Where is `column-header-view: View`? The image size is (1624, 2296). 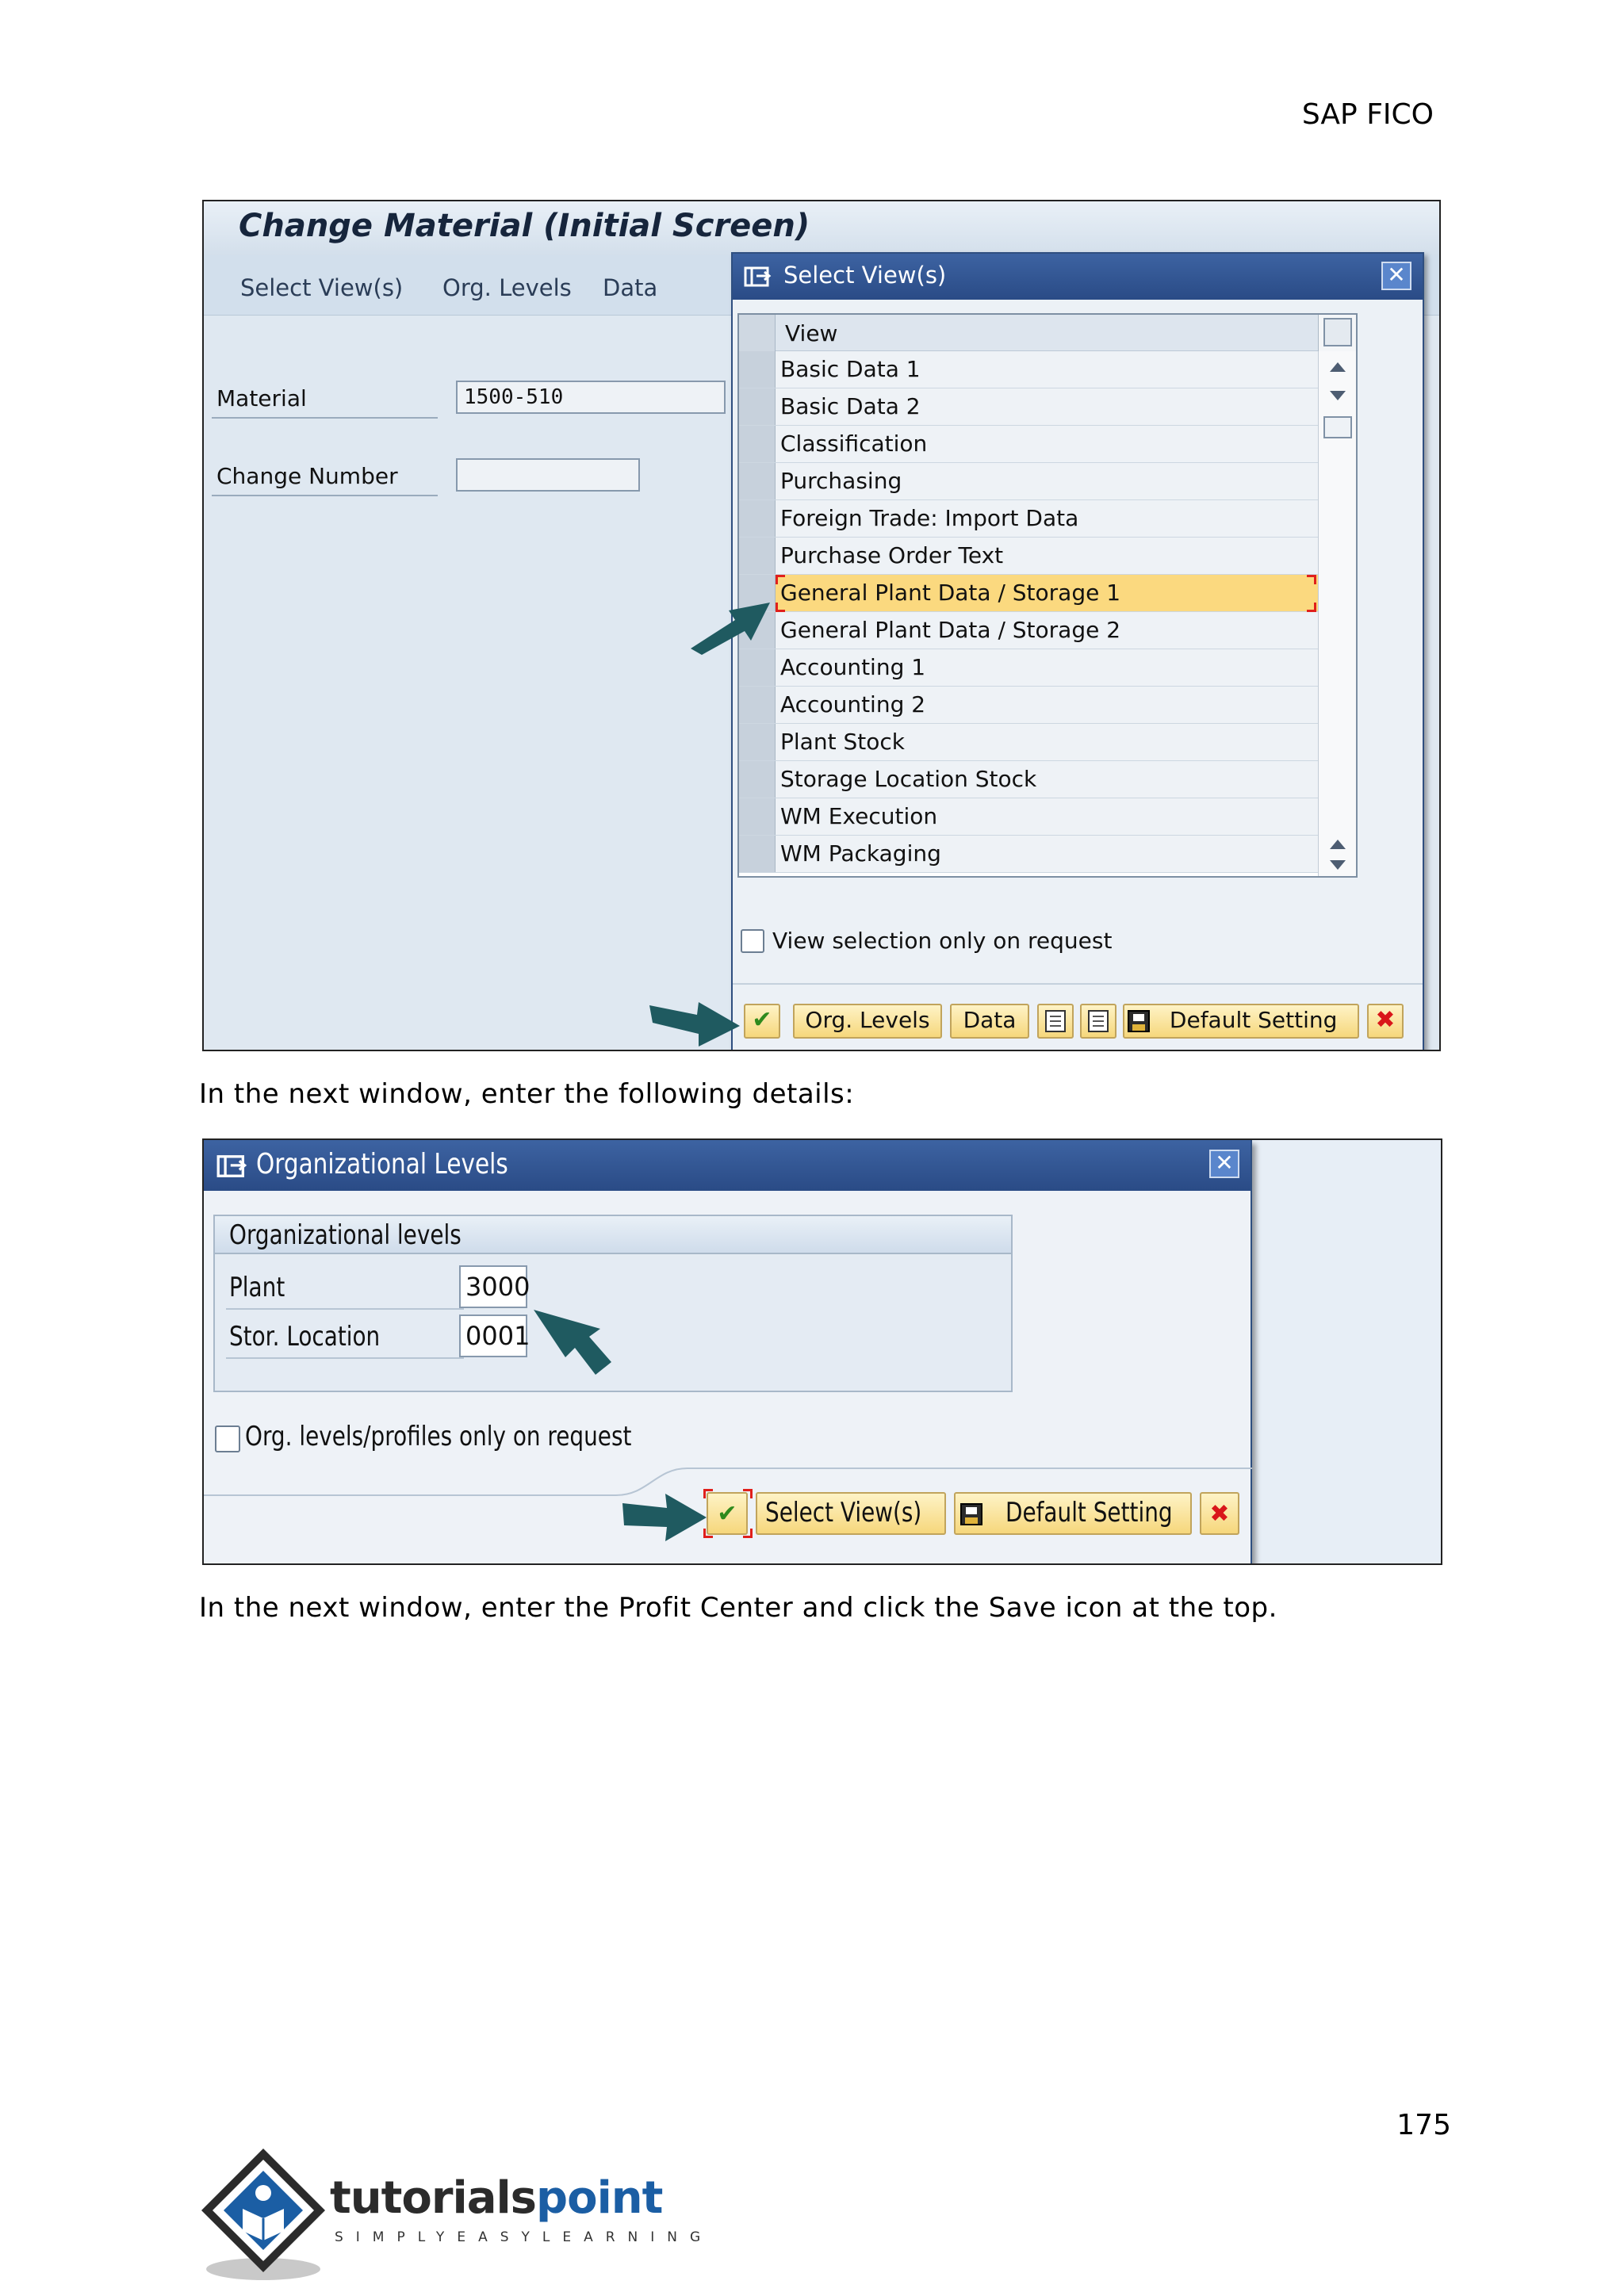
column-header-view: View is located at coordinates (811, 333).